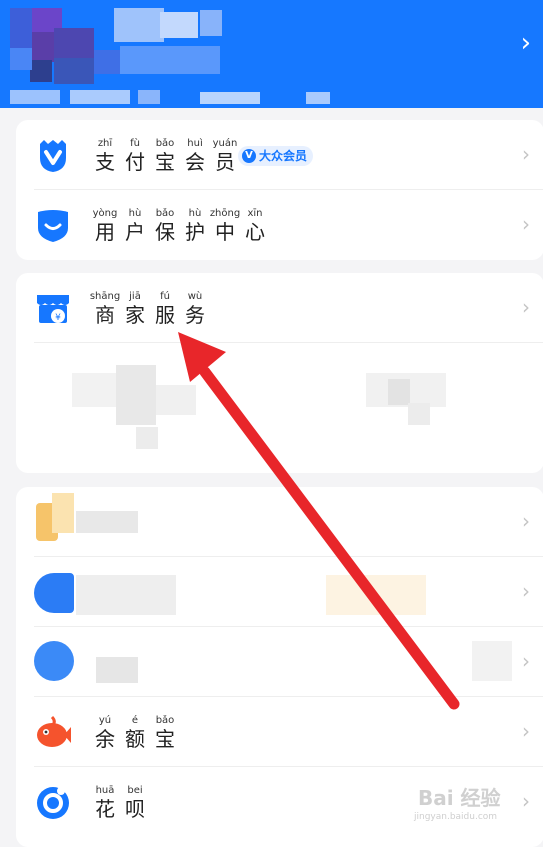 The image size is (543, 847). What do you see at coordinates (288, 342) in the screenshot?
I see `row-divider` at bounding box center [288, 342].